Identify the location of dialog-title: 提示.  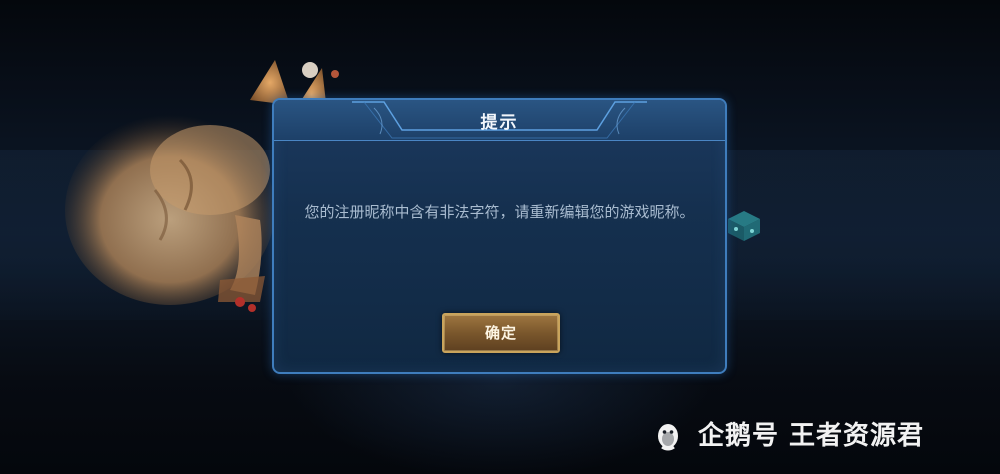
(499, 123).